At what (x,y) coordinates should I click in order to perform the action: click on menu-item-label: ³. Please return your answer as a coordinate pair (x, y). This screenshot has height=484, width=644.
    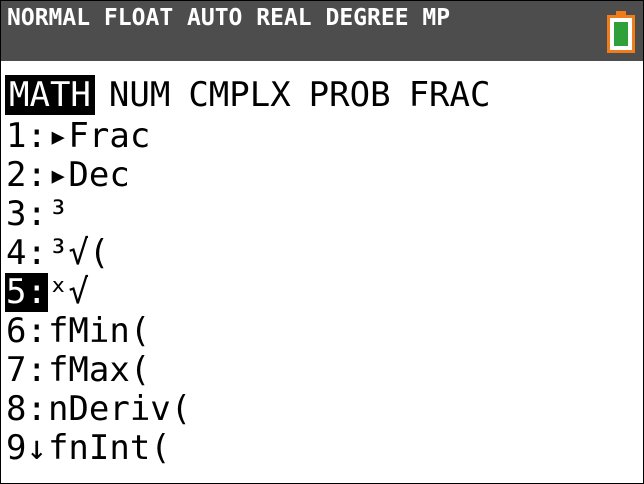
    Looking at the image, I should click on (58, 214).